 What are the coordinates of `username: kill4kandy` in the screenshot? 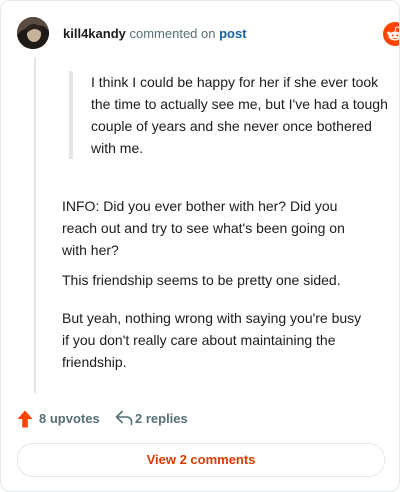 It's located at (94, 33).